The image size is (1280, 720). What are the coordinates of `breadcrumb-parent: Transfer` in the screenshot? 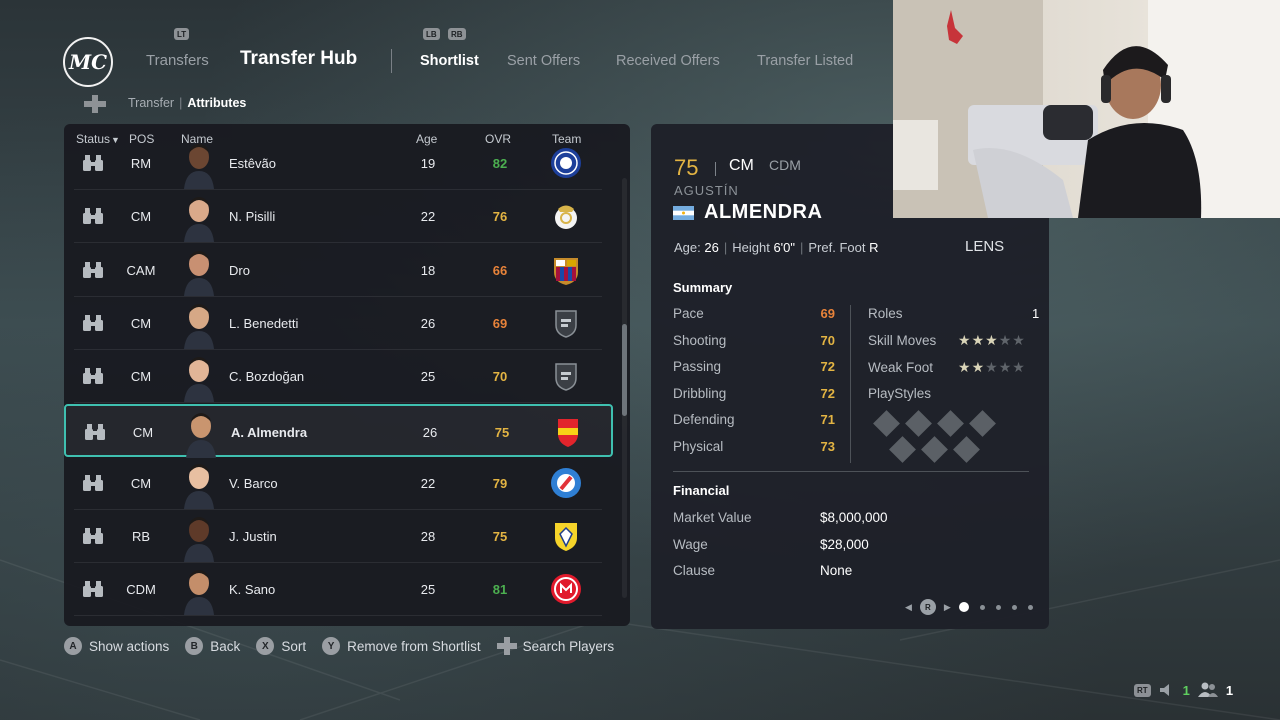 It's located at (151, 103).